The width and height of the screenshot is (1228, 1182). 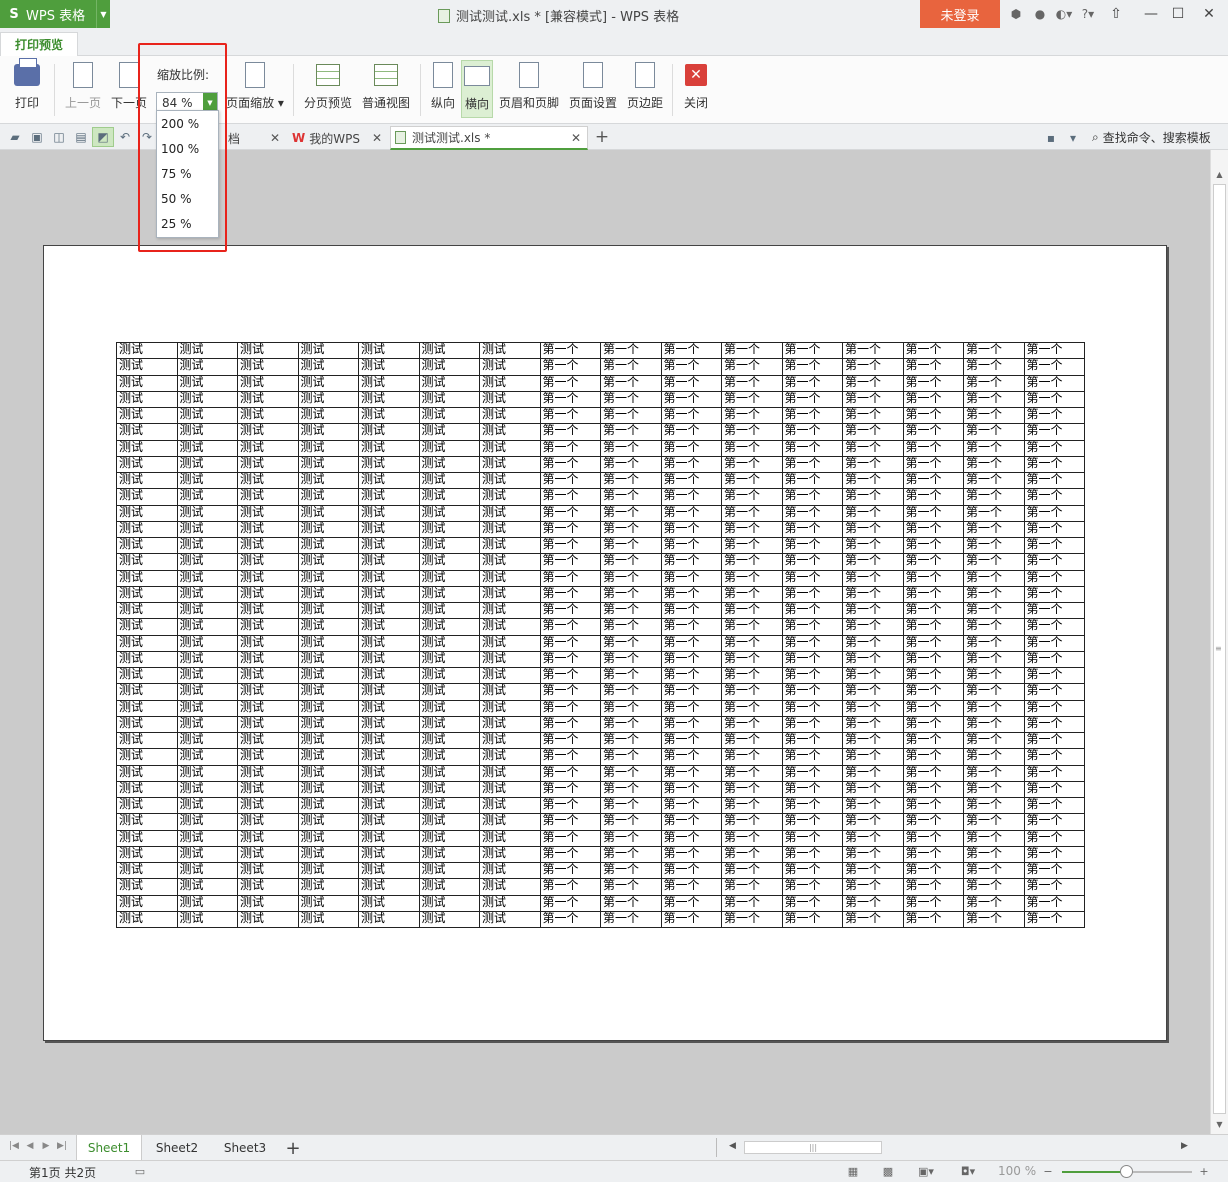 I want to click on portrait-button: 纵向, so click(x=443, y=89).